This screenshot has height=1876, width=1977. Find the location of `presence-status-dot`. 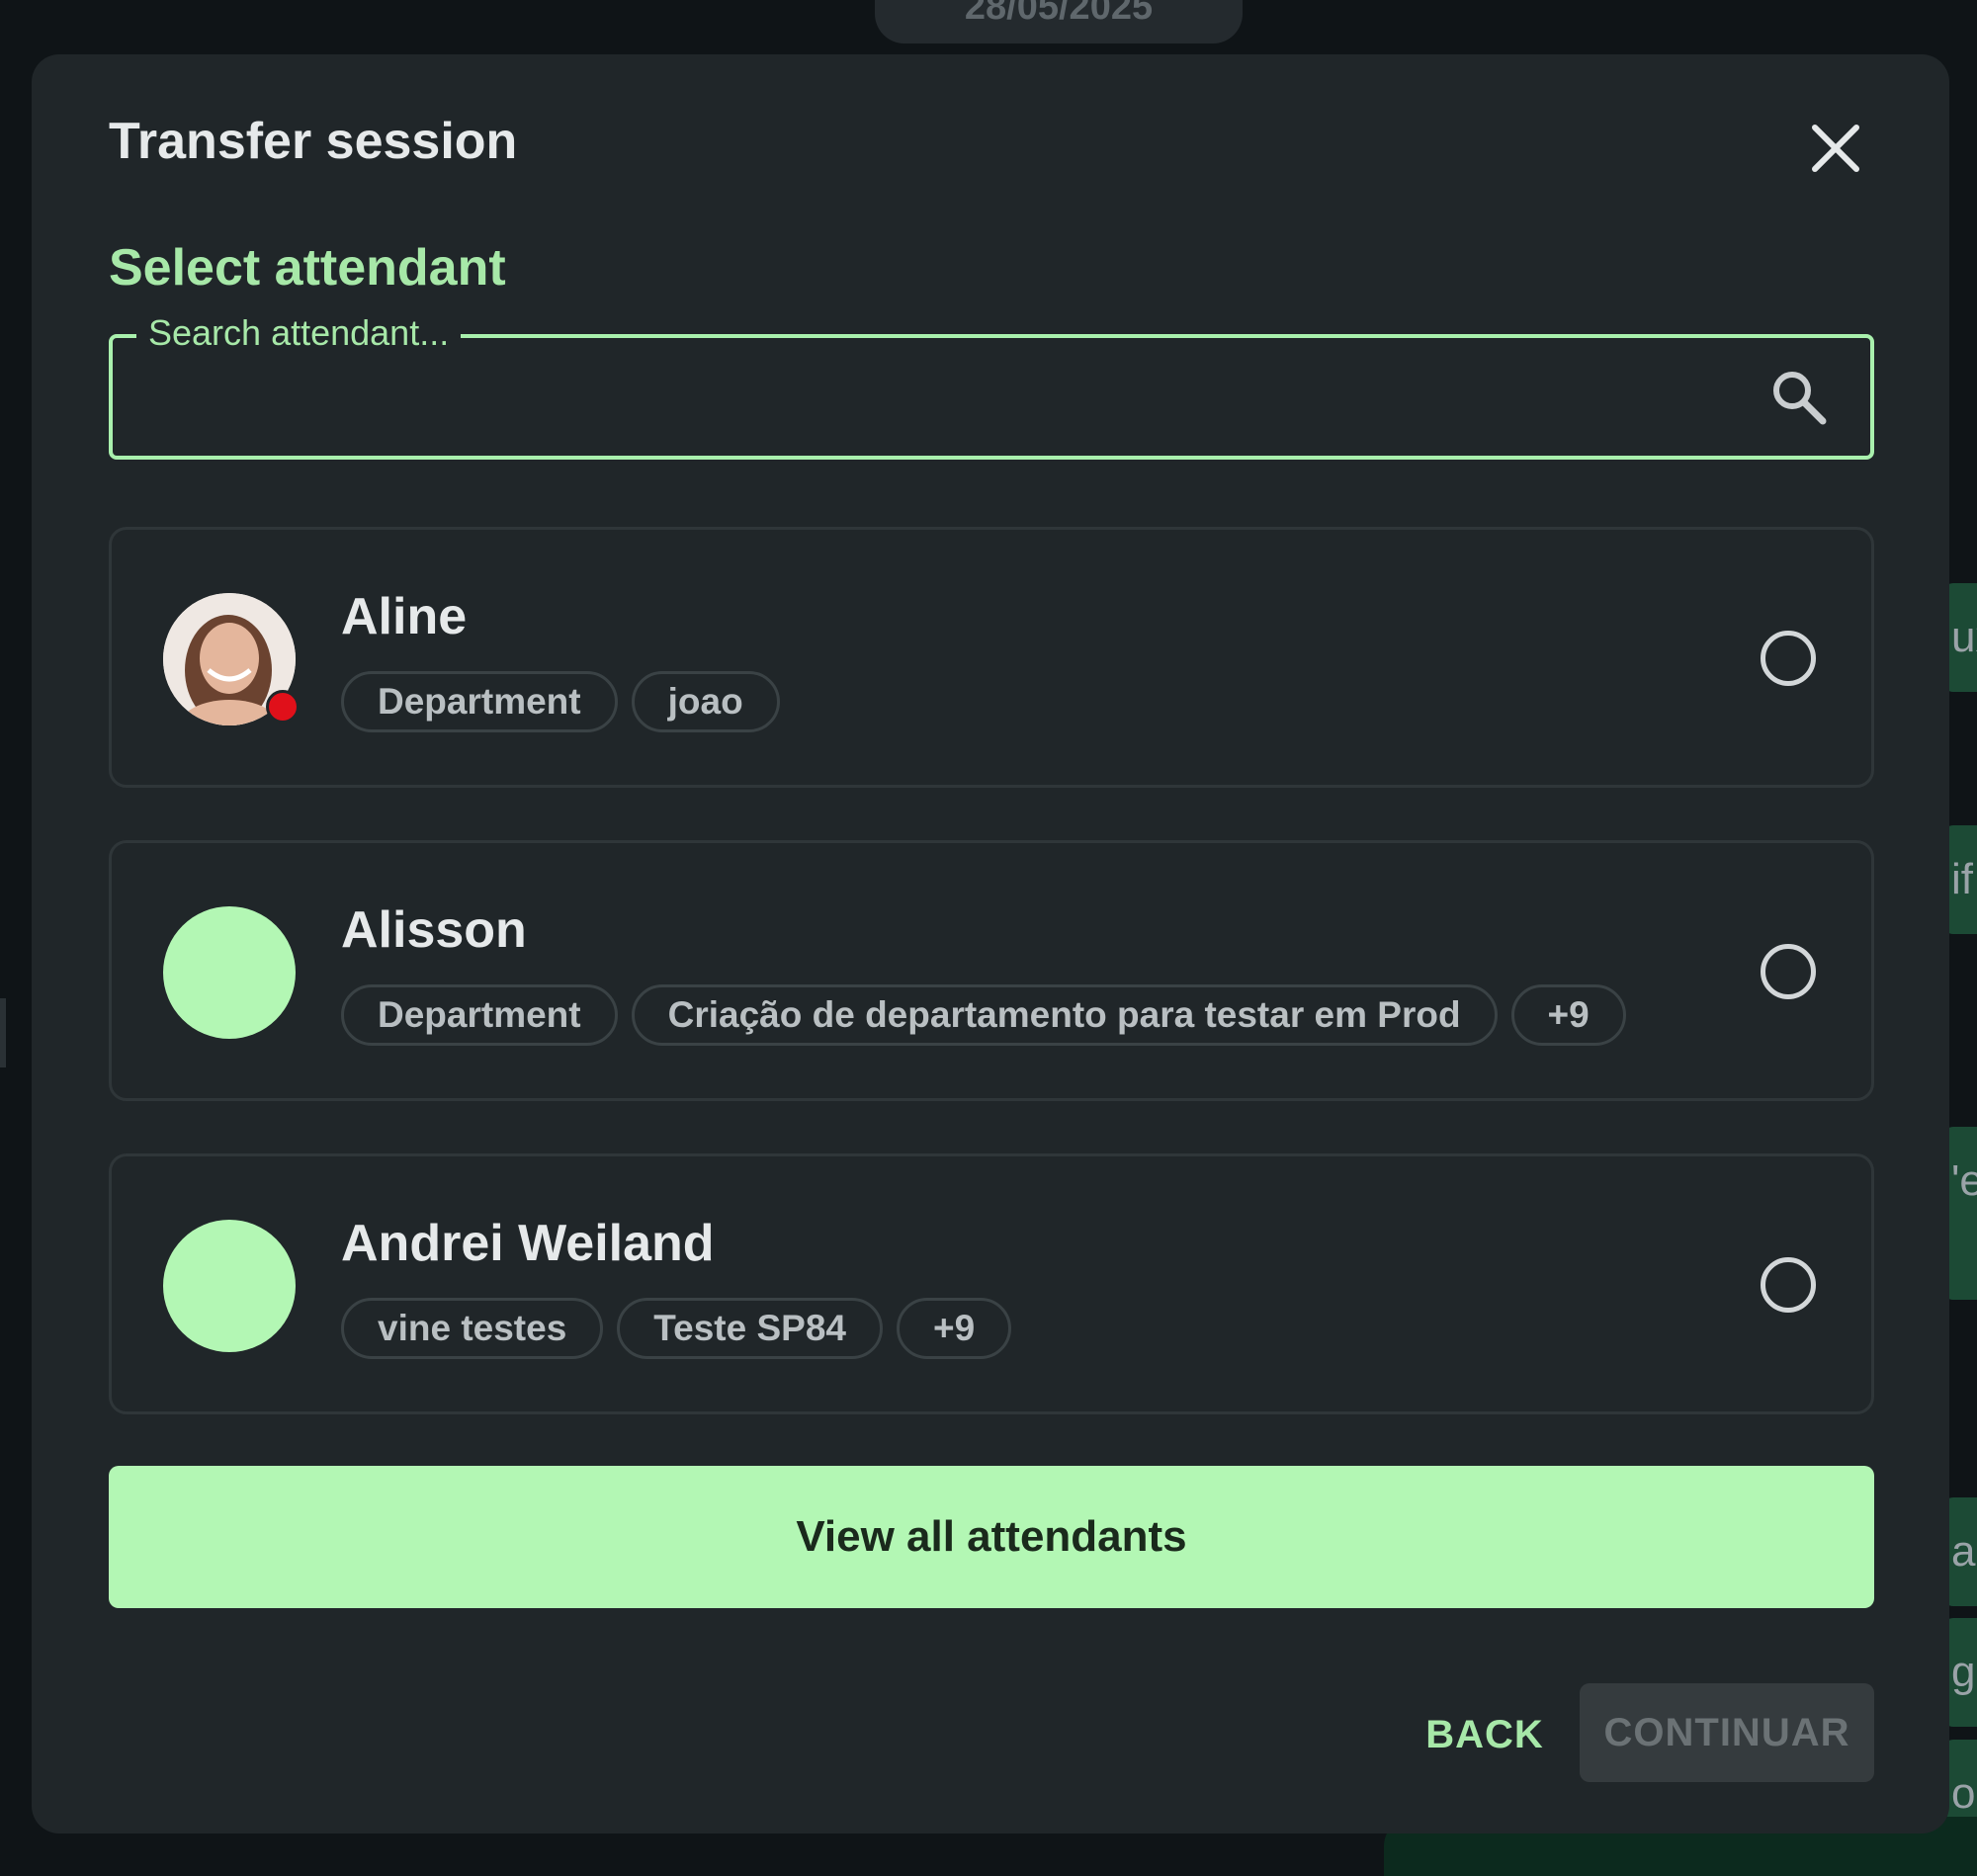

presence-status-dot is located at coordinates (283, 707).